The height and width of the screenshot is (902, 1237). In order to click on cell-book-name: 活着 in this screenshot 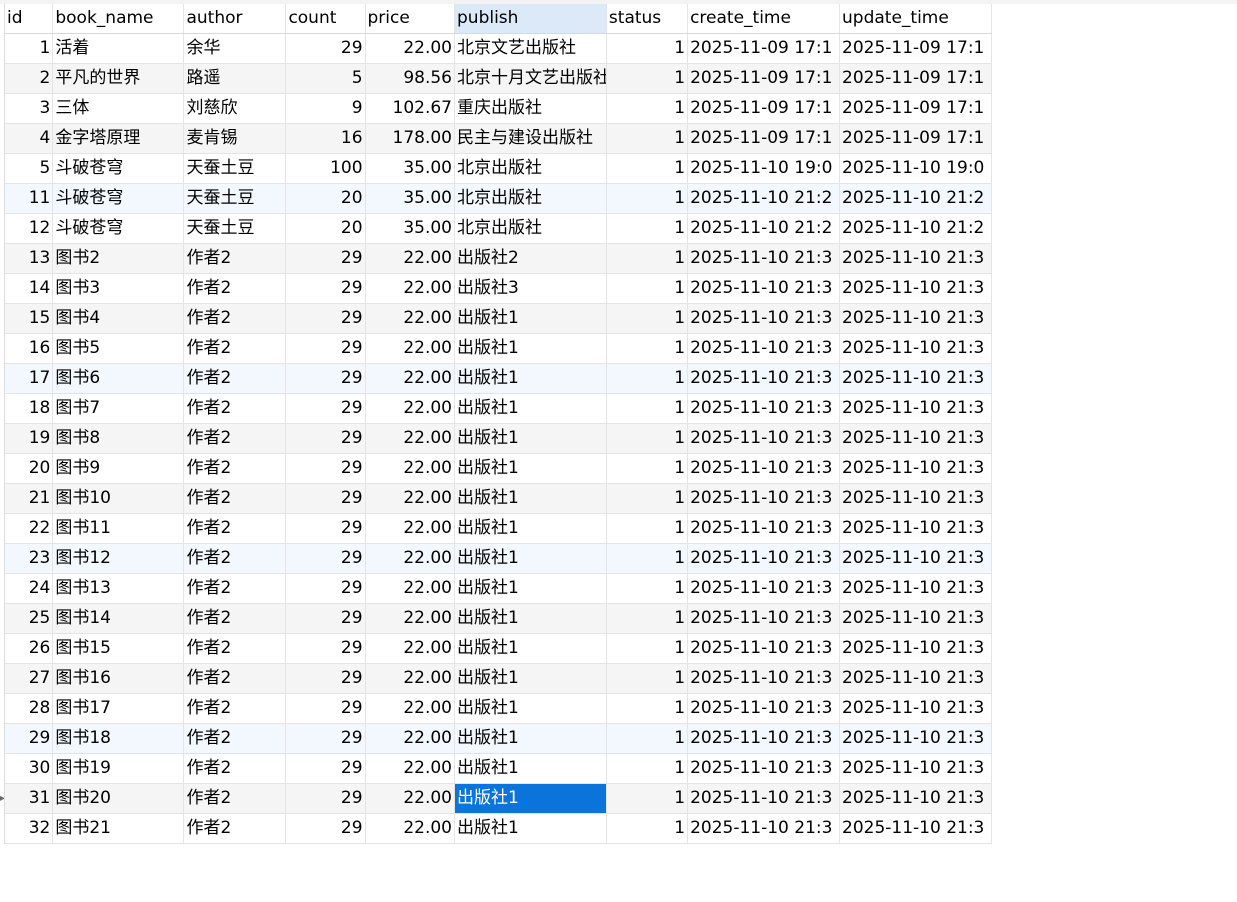, I will do `click(118, 48)`.